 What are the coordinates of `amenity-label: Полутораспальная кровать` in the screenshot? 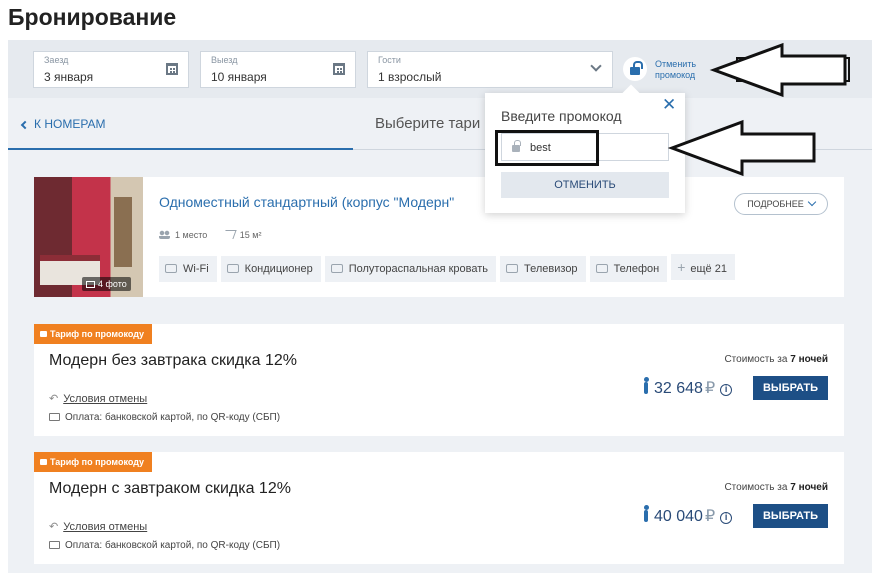 It's located at (418, 269).